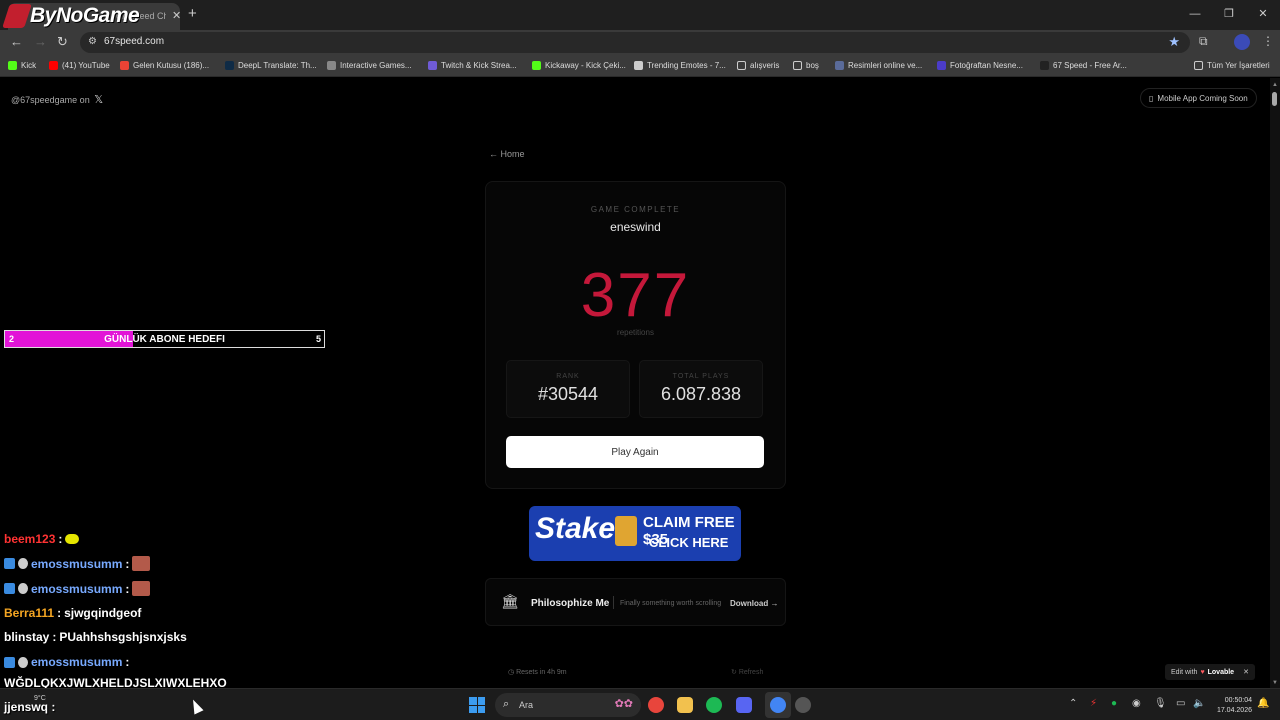 This screenshot has height=720, width=1280. Describe the element at coordinates (635, 332) in the screenshot. I see `score-label: repetitions` at that location.